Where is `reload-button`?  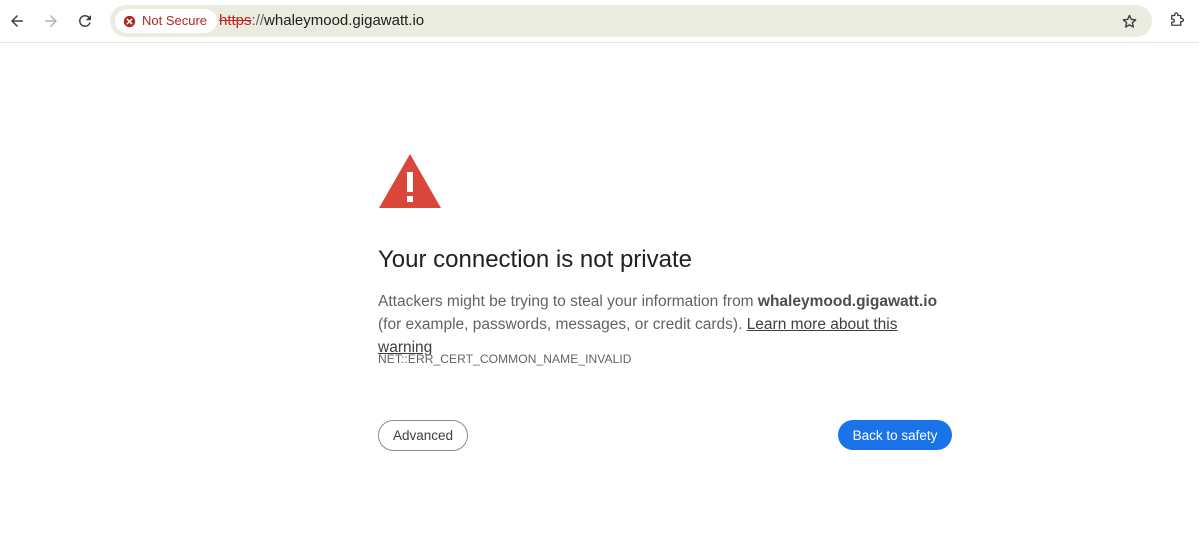 reload-button is located at coordinates (85, 21).